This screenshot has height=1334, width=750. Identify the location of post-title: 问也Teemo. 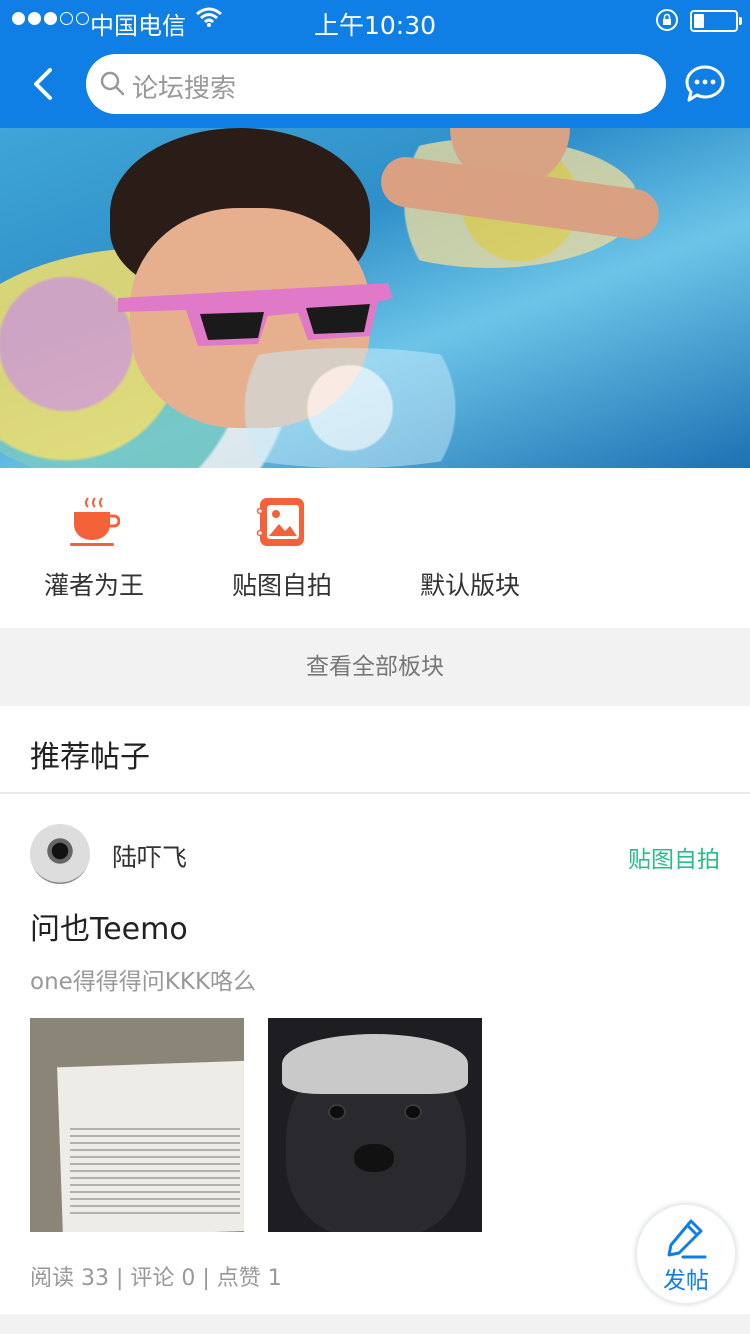
(109, 926).